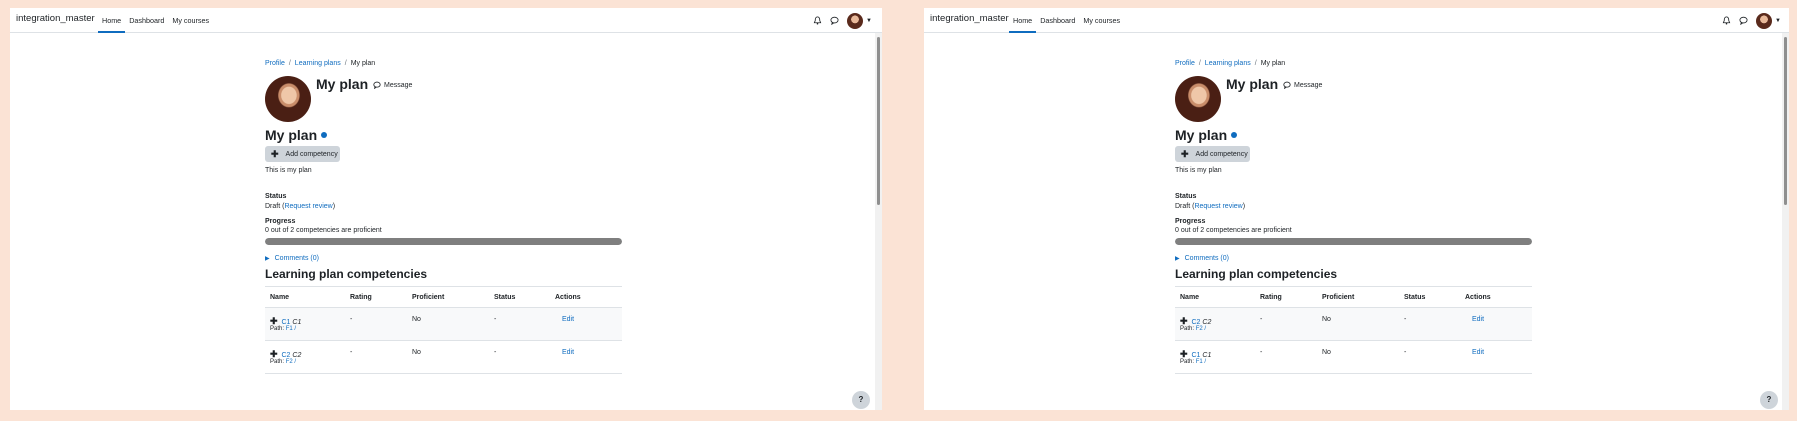 This screenshot has width=1797, height=421. What do you see at coordinates (1287, 85) in the screenshot?
I see `message-icon` at bounding box center [1287, 85].